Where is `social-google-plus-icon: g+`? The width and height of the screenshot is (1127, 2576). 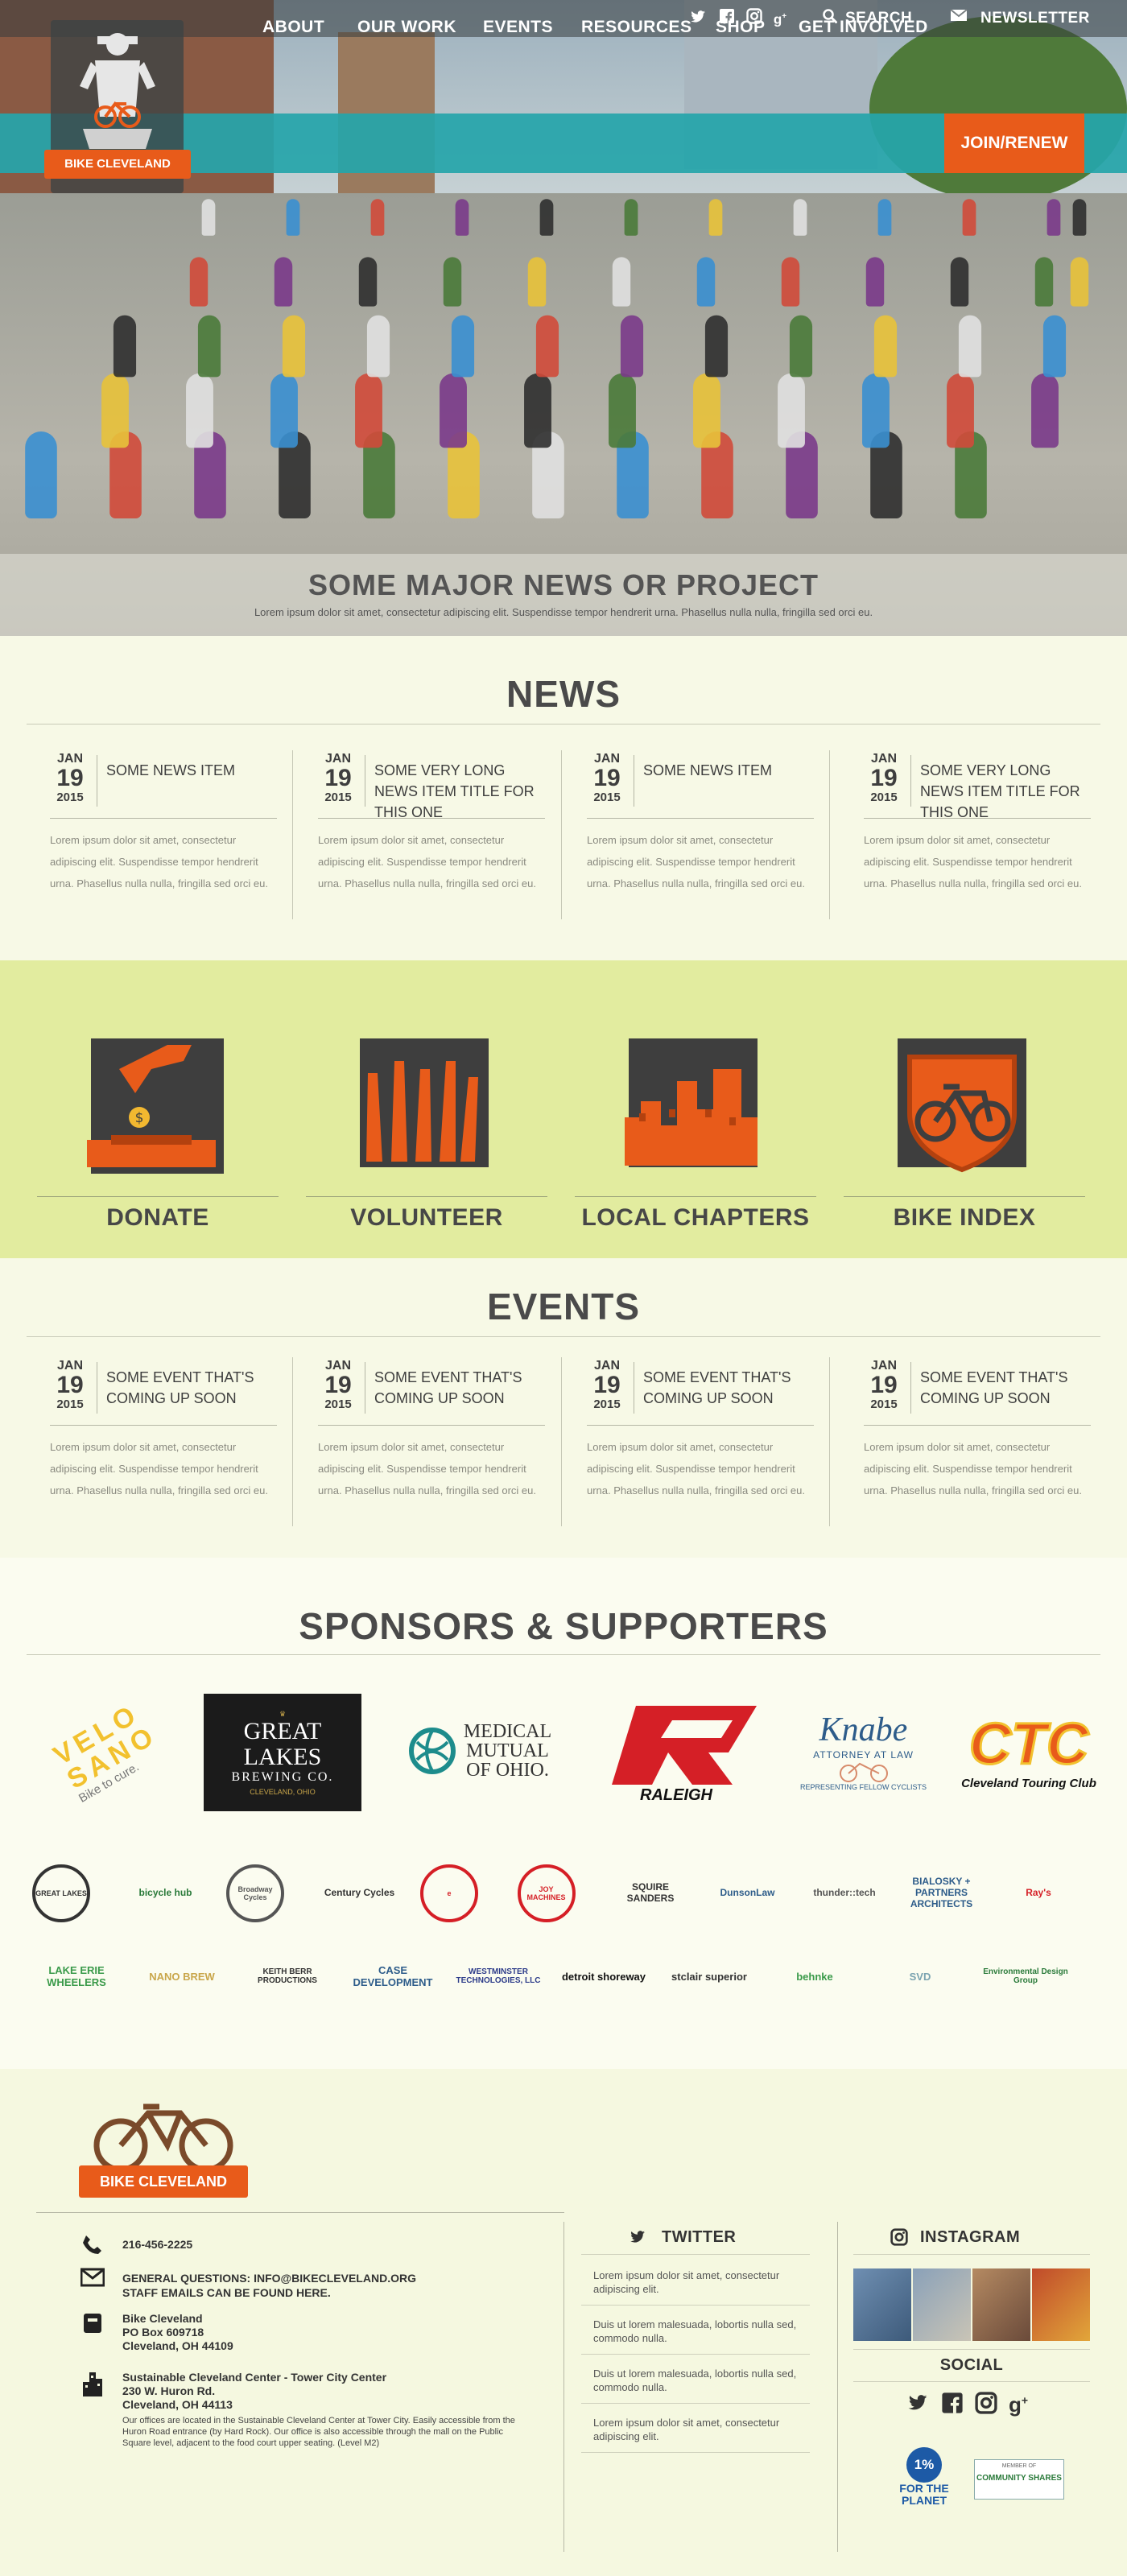 social-google-plus-icon: g+ is located at coordinates (1018, 2404).